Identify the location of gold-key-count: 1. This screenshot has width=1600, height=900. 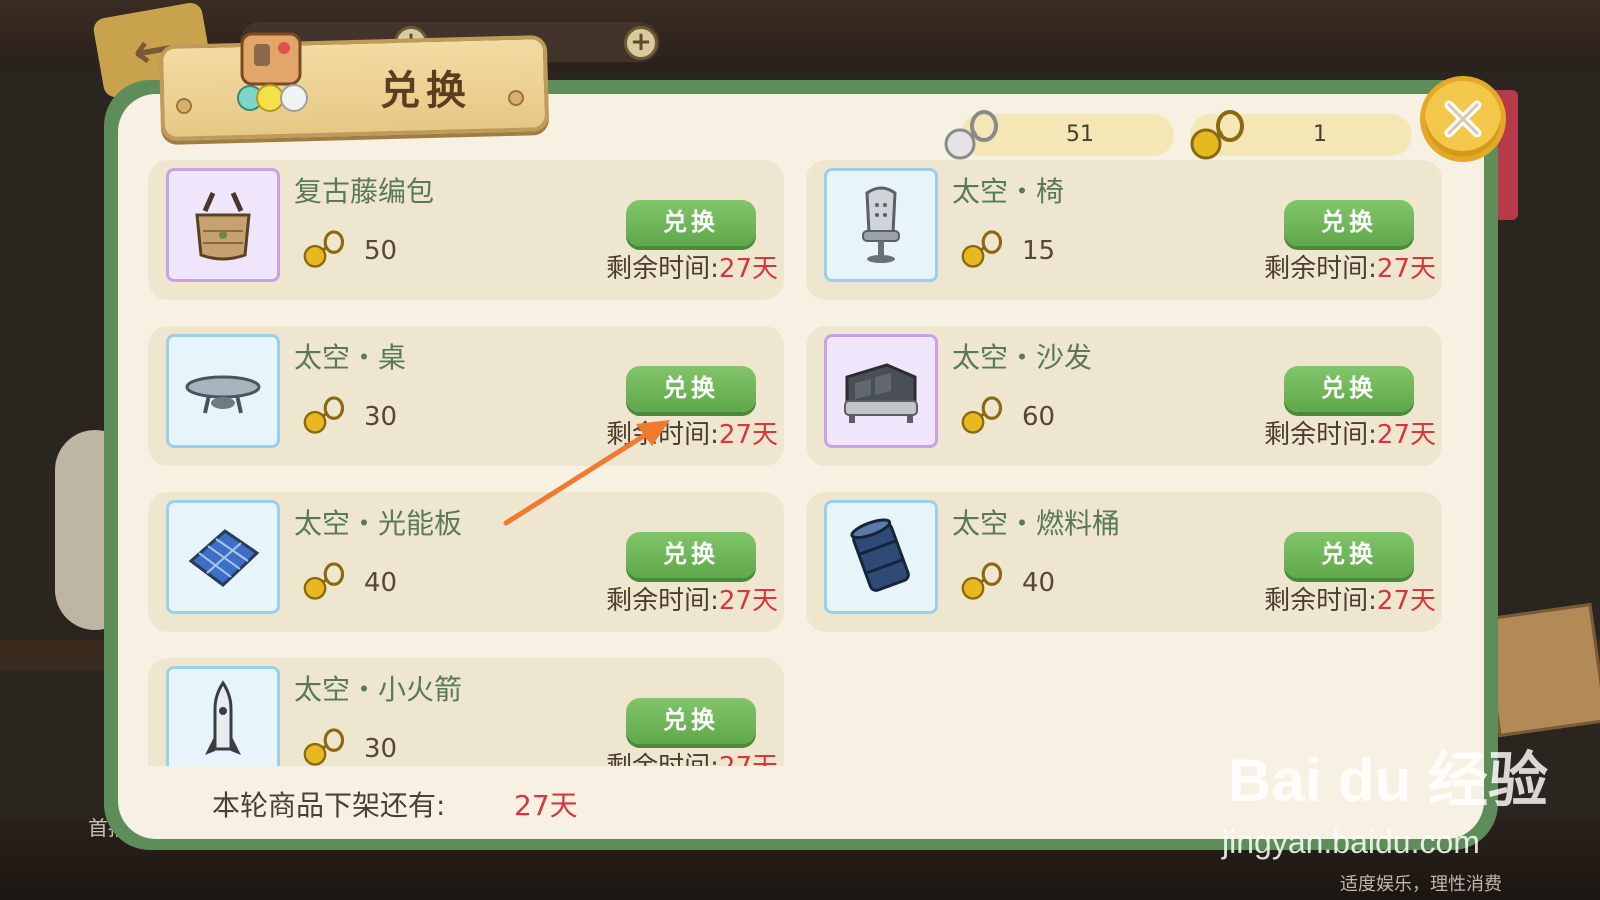
(1320, 134).